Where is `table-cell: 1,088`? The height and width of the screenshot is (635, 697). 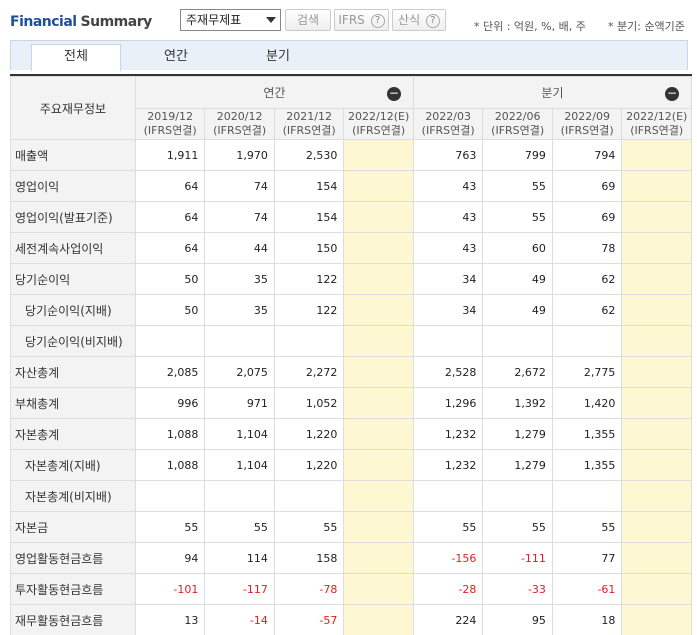 table-cell: 1,088 is located at coordinates (170, 434).